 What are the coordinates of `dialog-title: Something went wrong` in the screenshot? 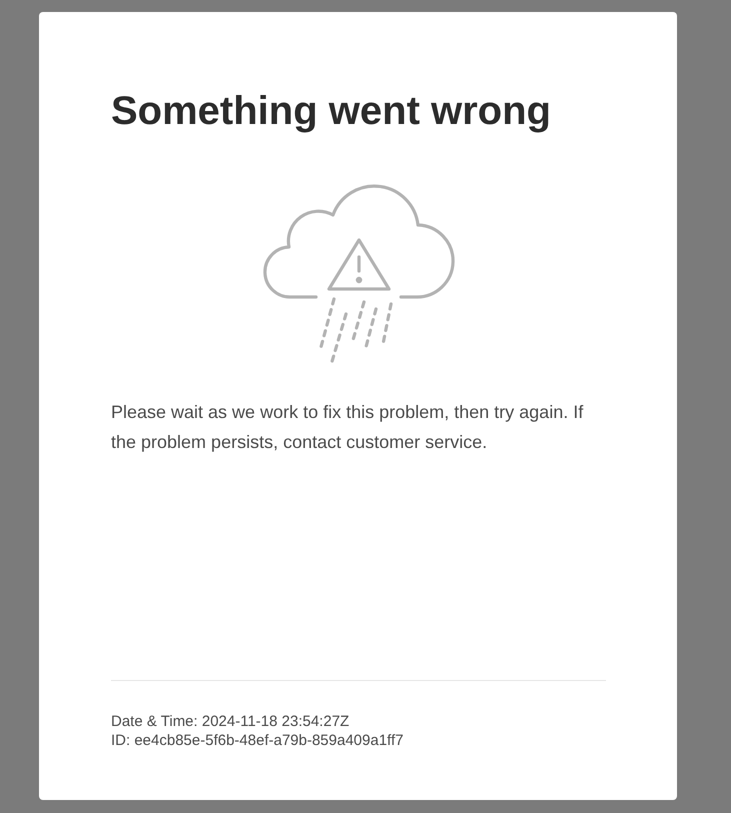 It's located at (331, 111).